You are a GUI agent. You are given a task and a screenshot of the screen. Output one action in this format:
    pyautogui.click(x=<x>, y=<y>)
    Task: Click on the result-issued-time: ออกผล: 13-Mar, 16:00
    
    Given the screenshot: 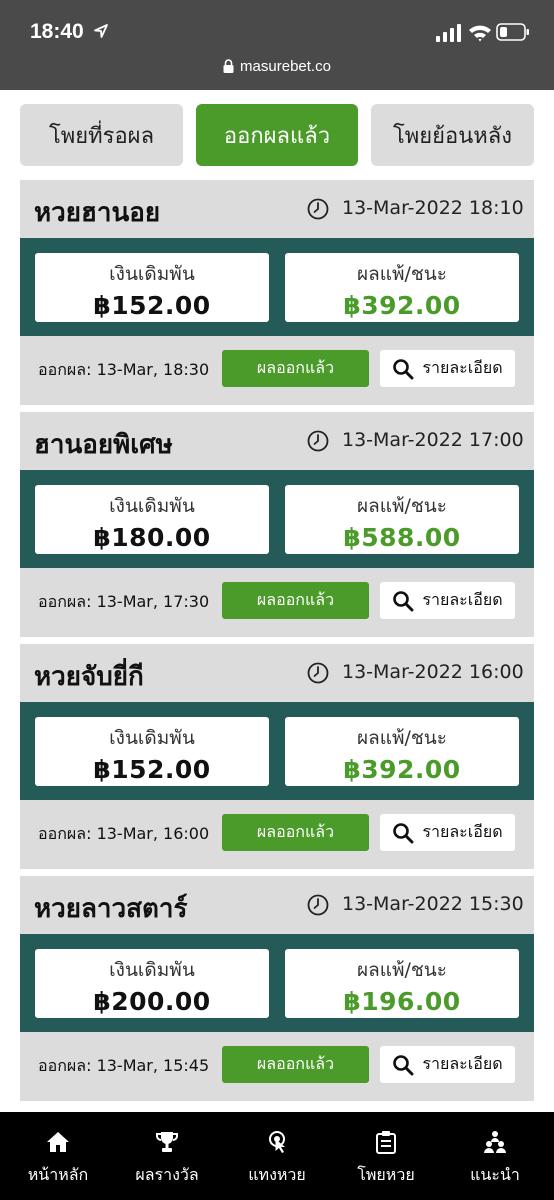 What is the action you would take?
    pyautogui.click(x=124, y=833)
    